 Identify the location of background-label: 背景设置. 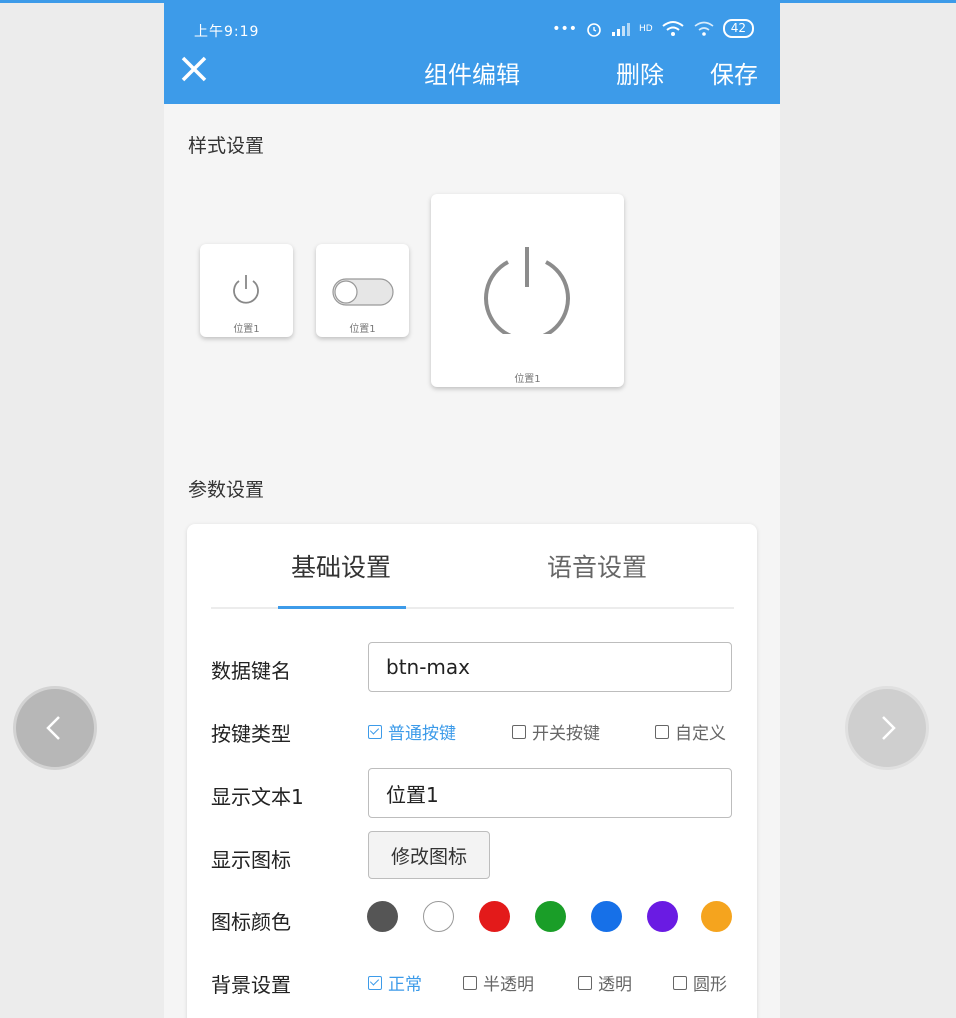
(251, 985).